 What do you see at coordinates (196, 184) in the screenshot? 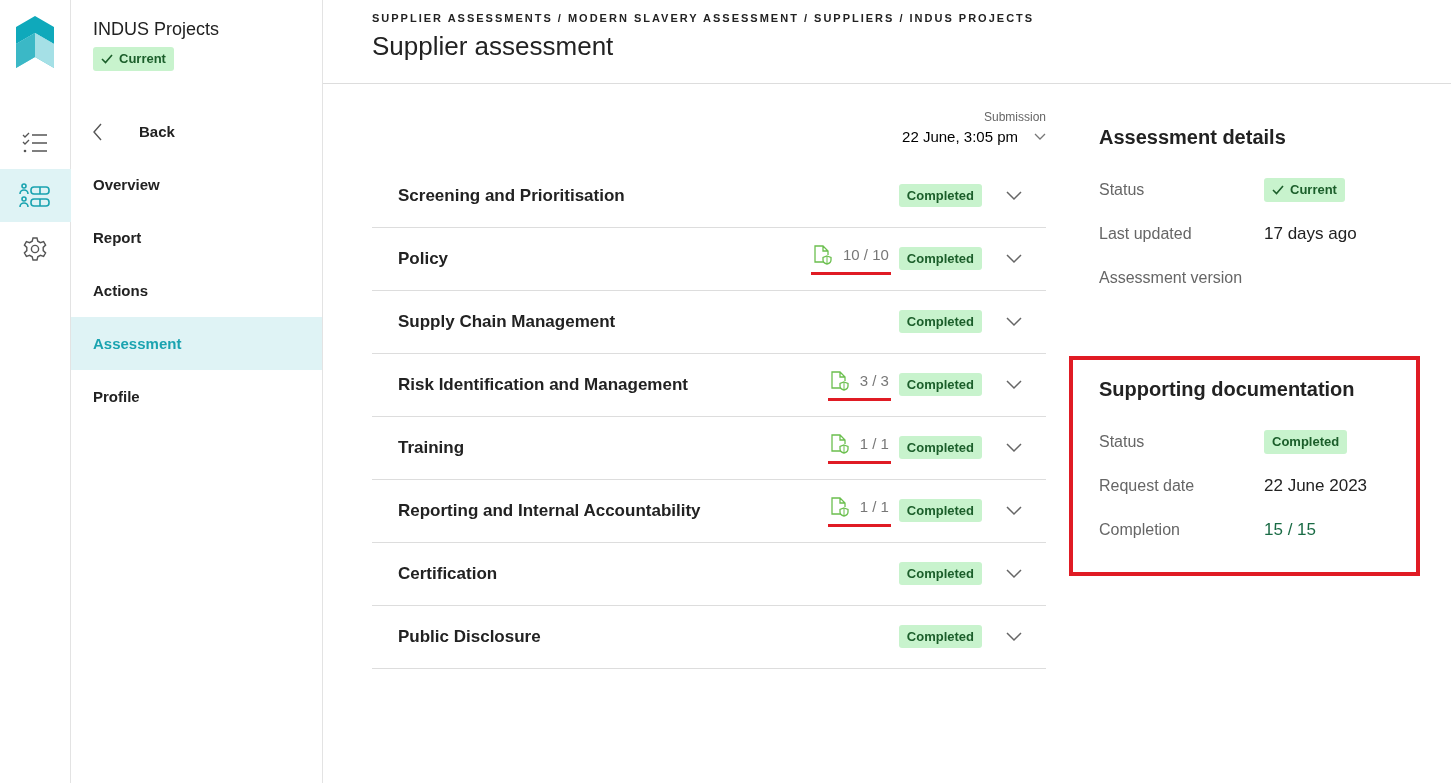
I see `nav-item: Overview` at bounding box center [196, 184].